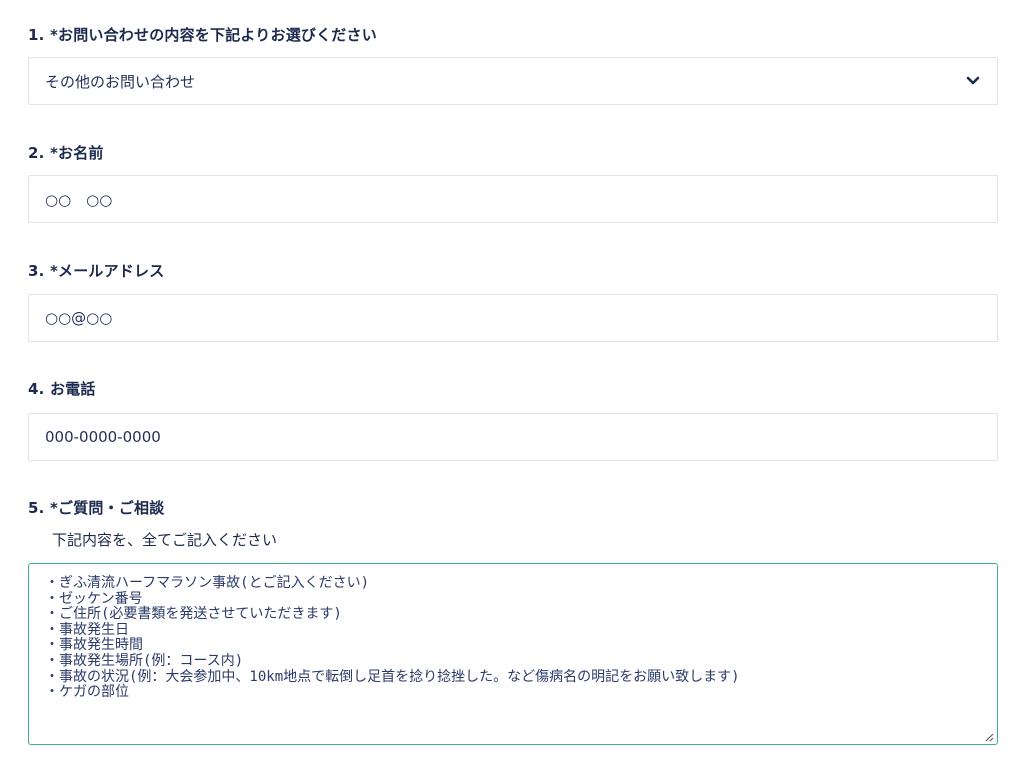  I want to click on email-input: ○○@○○, so click(513, 318).